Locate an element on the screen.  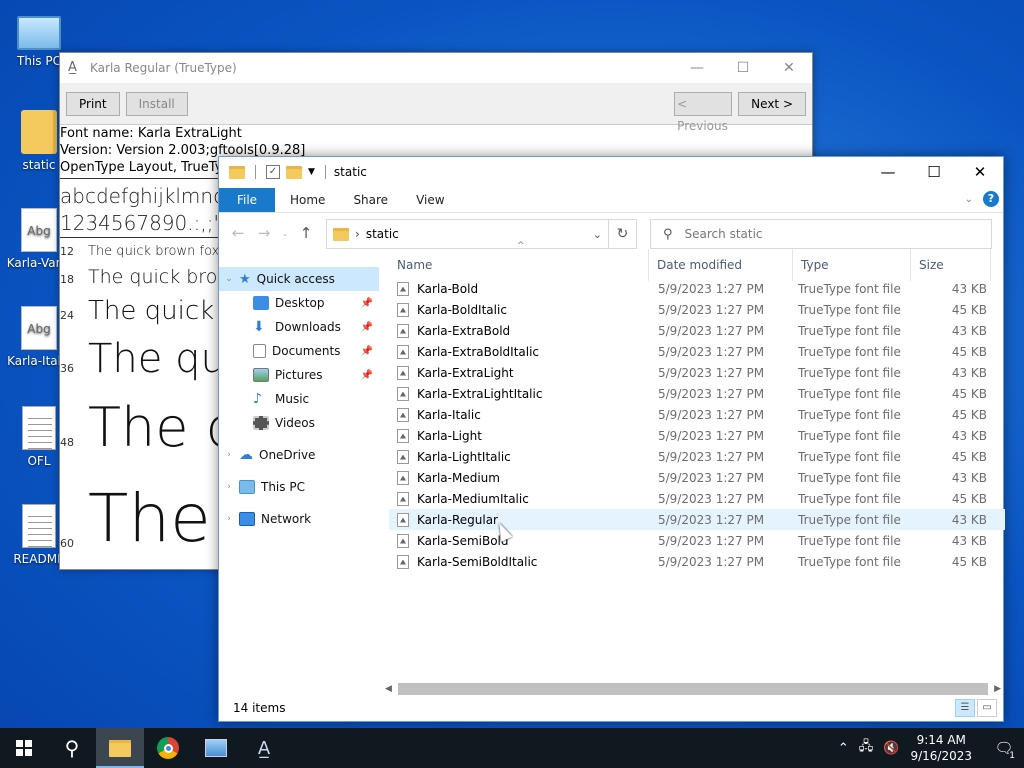
file-name-cell: Karla-Medium is located at coordinates (519, 477).